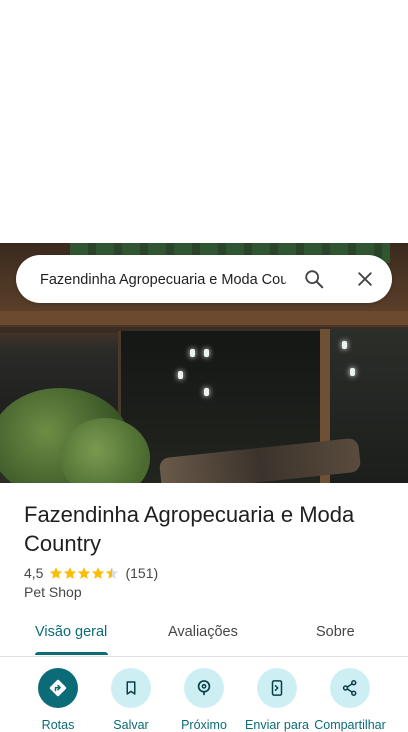 This screenshot has height=732, width=408. I want to click on send-to-phone-button: Enviar para, so click(277, 700).